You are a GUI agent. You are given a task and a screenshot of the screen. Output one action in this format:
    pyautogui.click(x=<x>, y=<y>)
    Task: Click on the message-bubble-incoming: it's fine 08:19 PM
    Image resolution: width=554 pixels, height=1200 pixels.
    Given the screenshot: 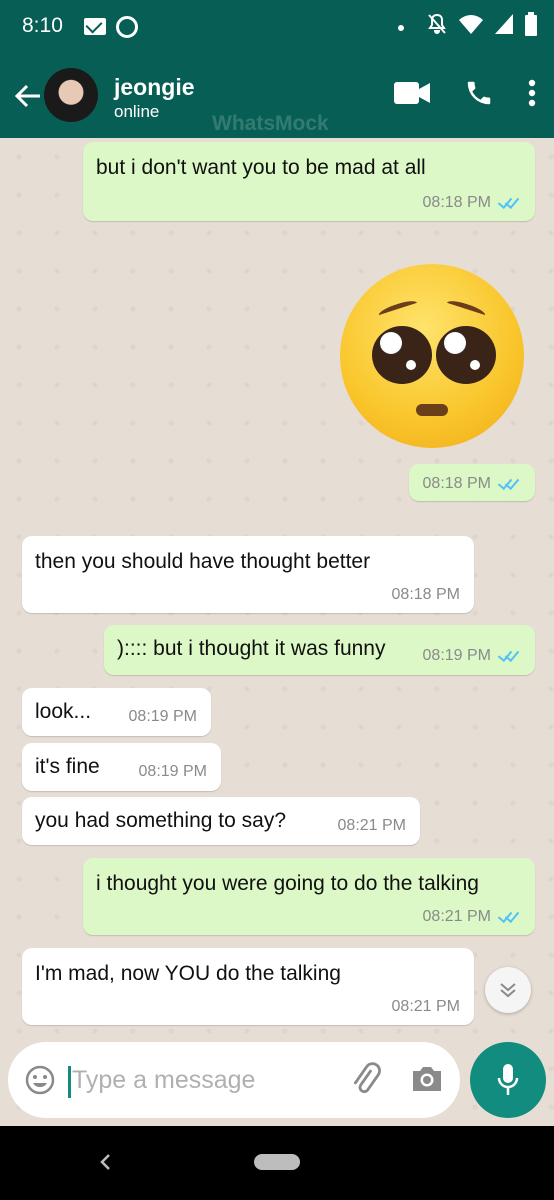 What is the action you would take?
    pyautogui.click(x=121, y=767)
    